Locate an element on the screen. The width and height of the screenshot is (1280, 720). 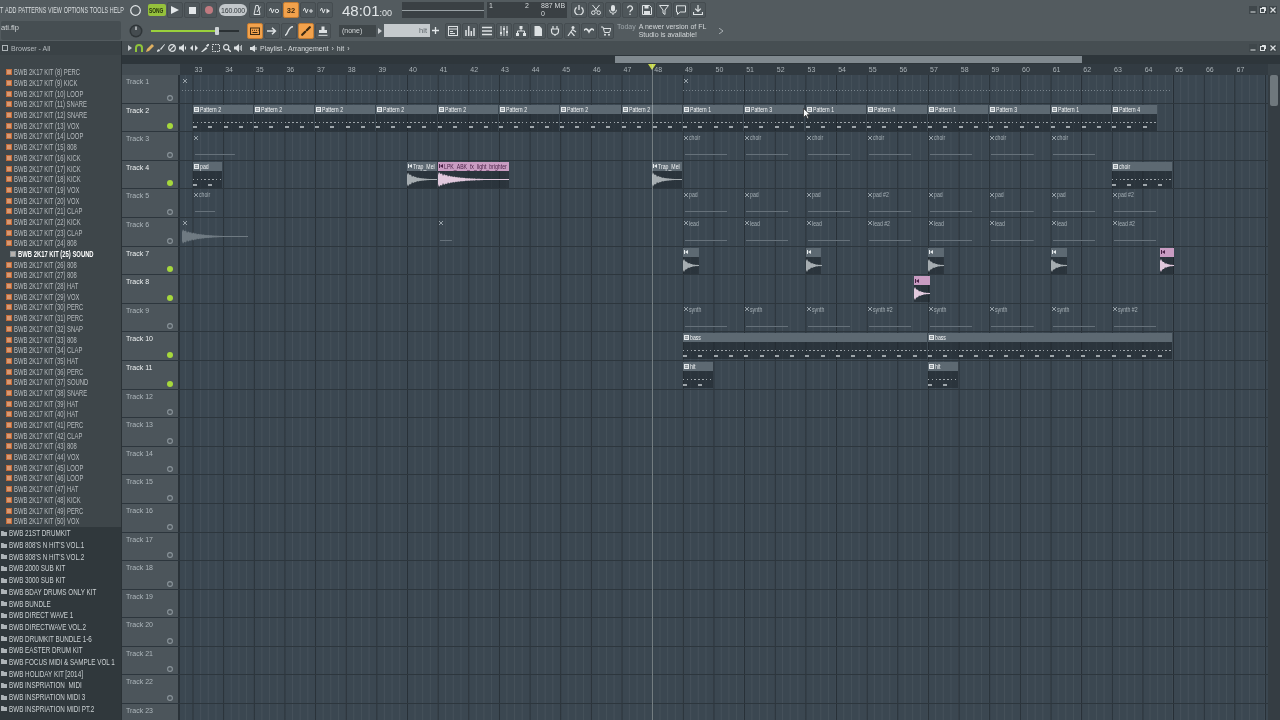
menu-item: OPTIONS is located at coordinates (76, 10).